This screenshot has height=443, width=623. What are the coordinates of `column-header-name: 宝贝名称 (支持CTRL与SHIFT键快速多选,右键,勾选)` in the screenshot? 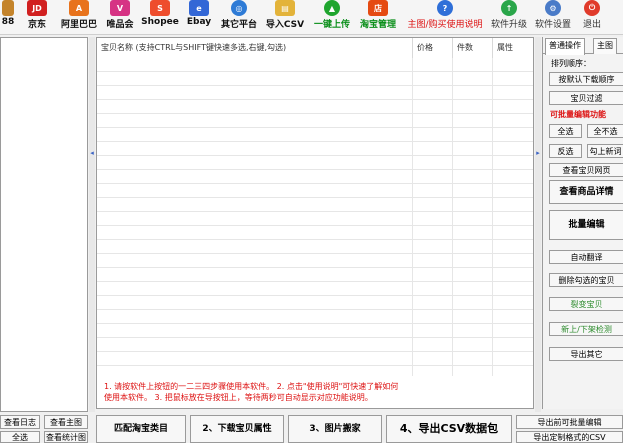 It's located at (255, 48).